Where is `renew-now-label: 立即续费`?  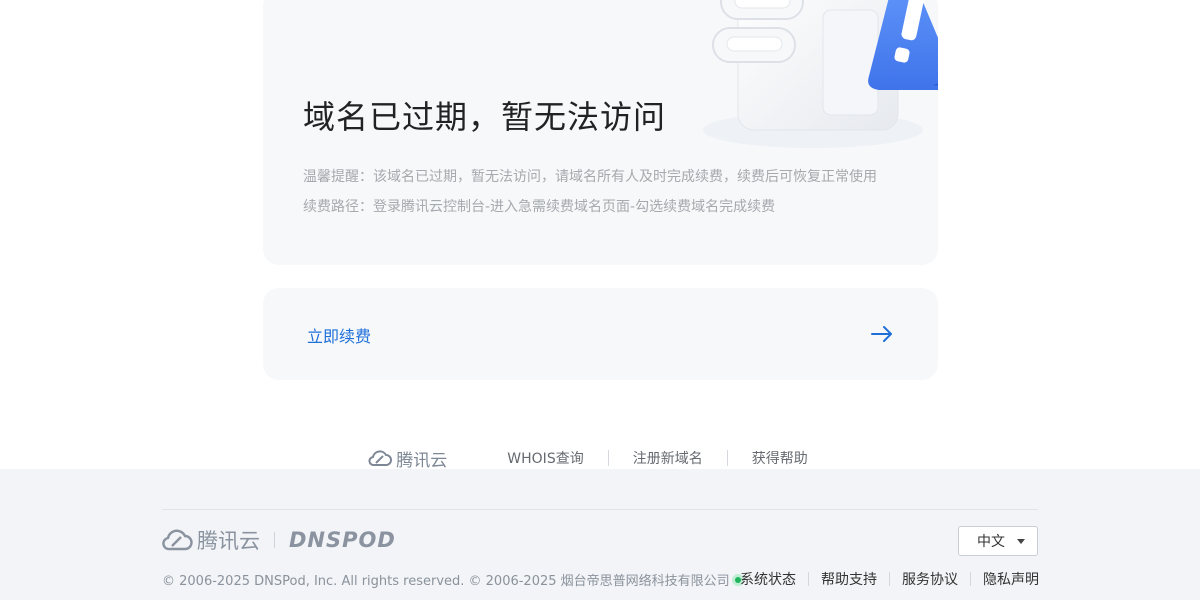 renew-now-label: 立即续费 is located at coordinates (339, 336).